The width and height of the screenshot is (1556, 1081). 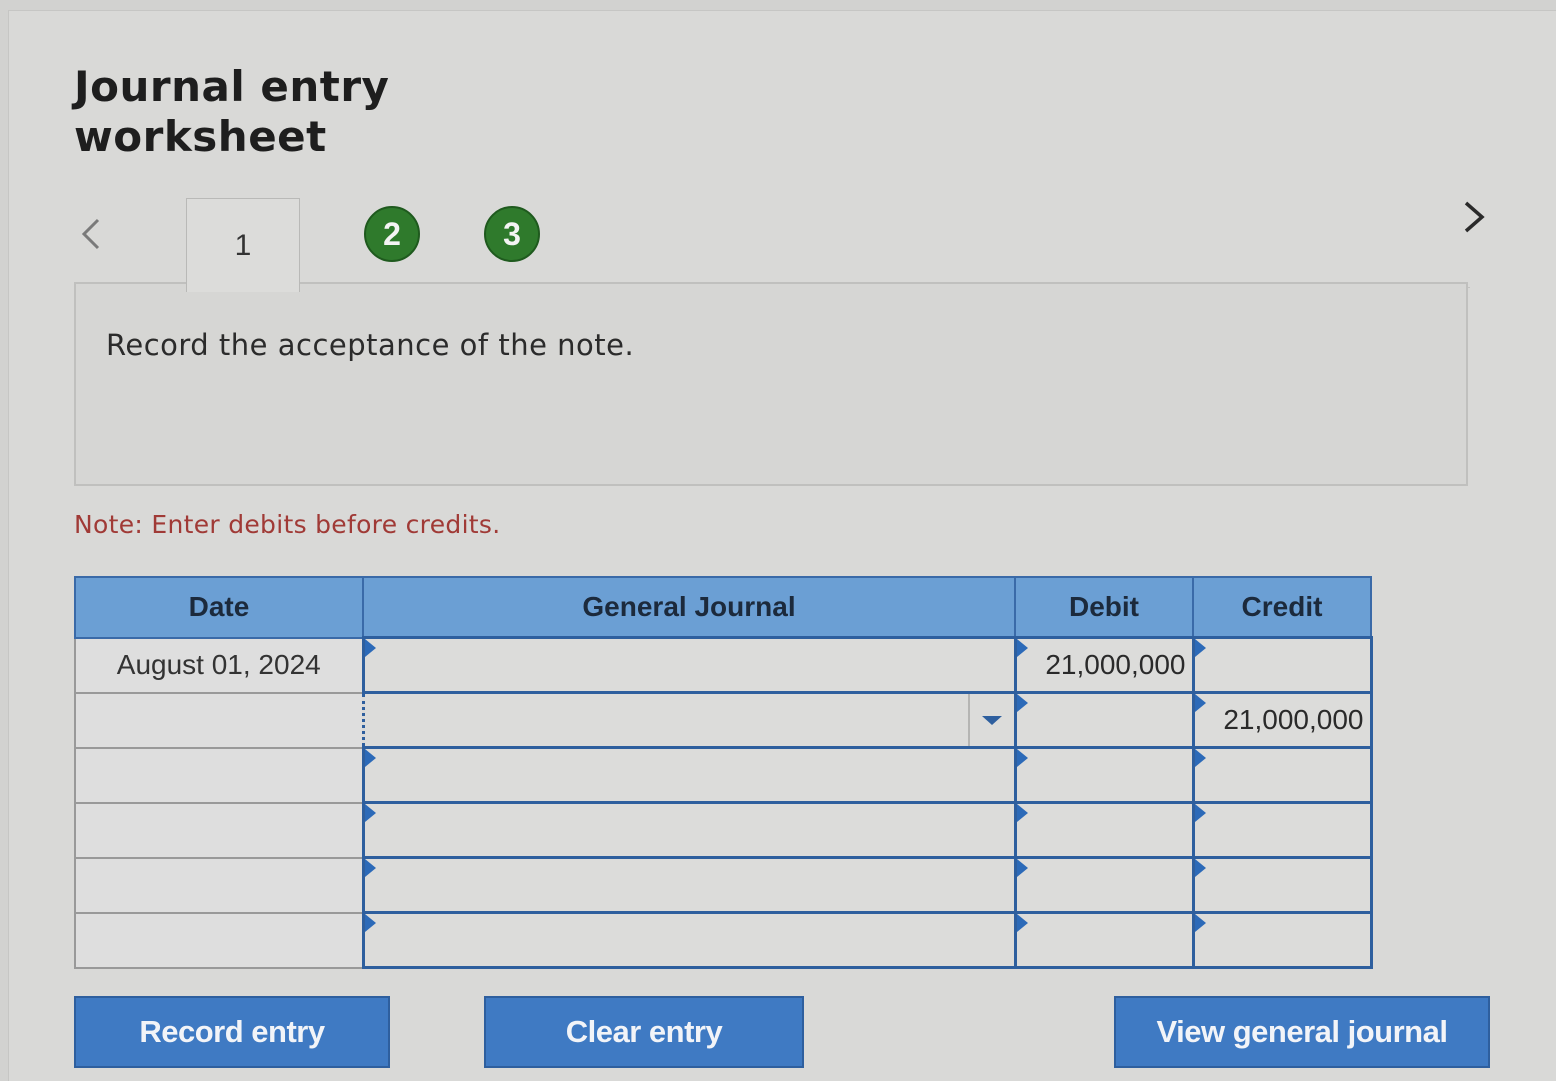 I want to click on chevron-left-icon, so click(x=92, y=234).